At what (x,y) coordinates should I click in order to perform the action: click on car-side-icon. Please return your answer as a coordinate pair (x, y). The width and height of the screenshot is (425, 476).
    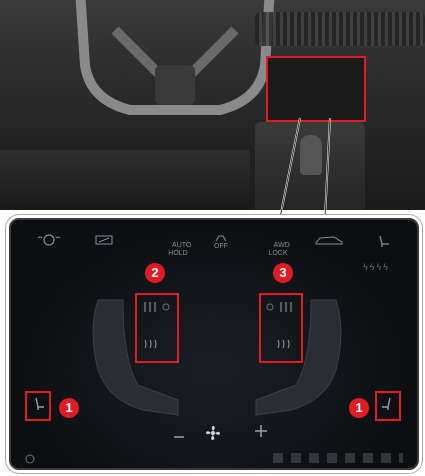
    Looking at the image, I should click on (329, 240).